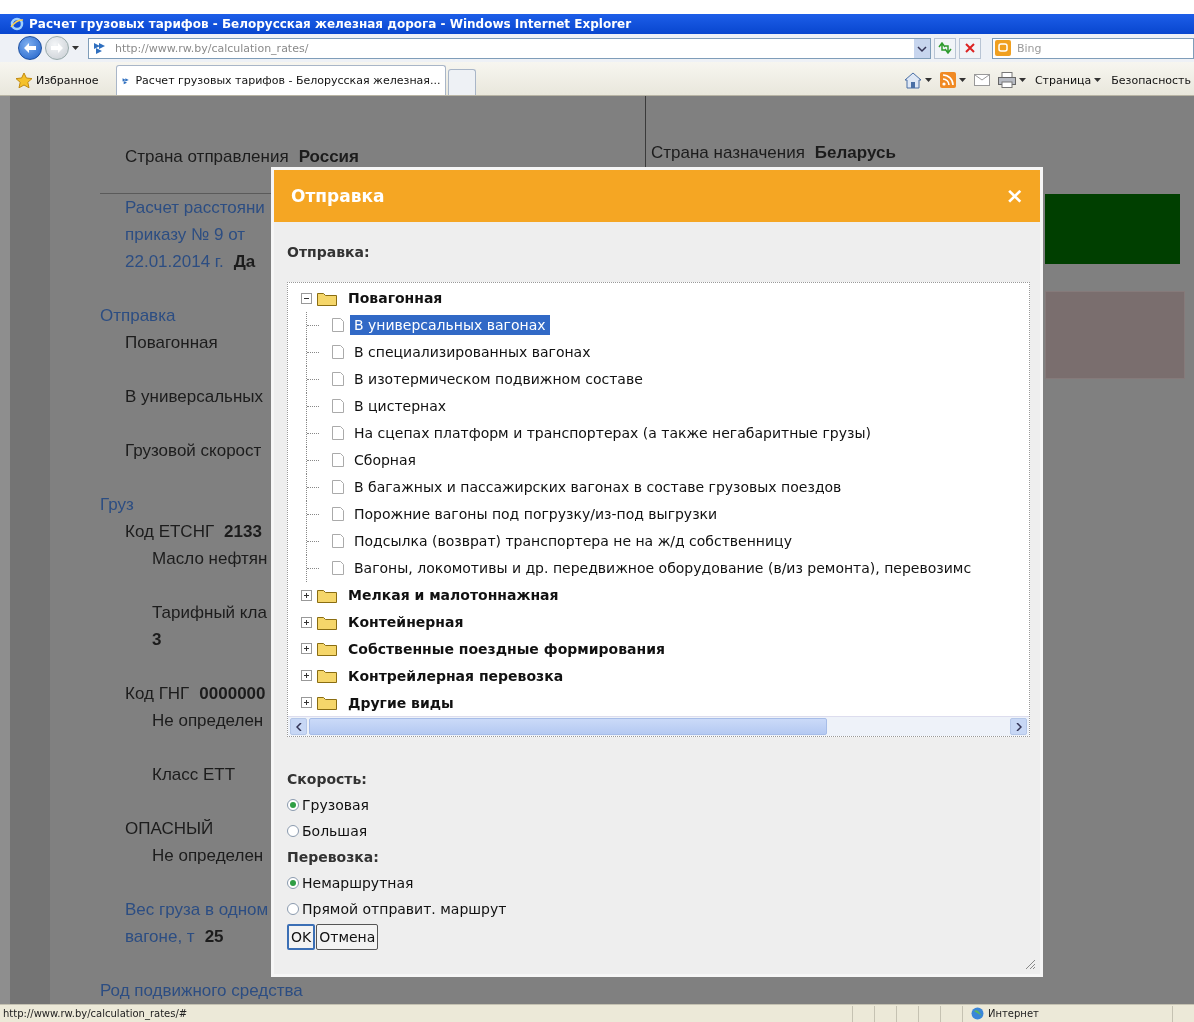 The image size is (1194, 1022). What do you see at coordinates (243, 531) in the screenshot?
I see `field-value: 2133` at bounding box center [243, 531].